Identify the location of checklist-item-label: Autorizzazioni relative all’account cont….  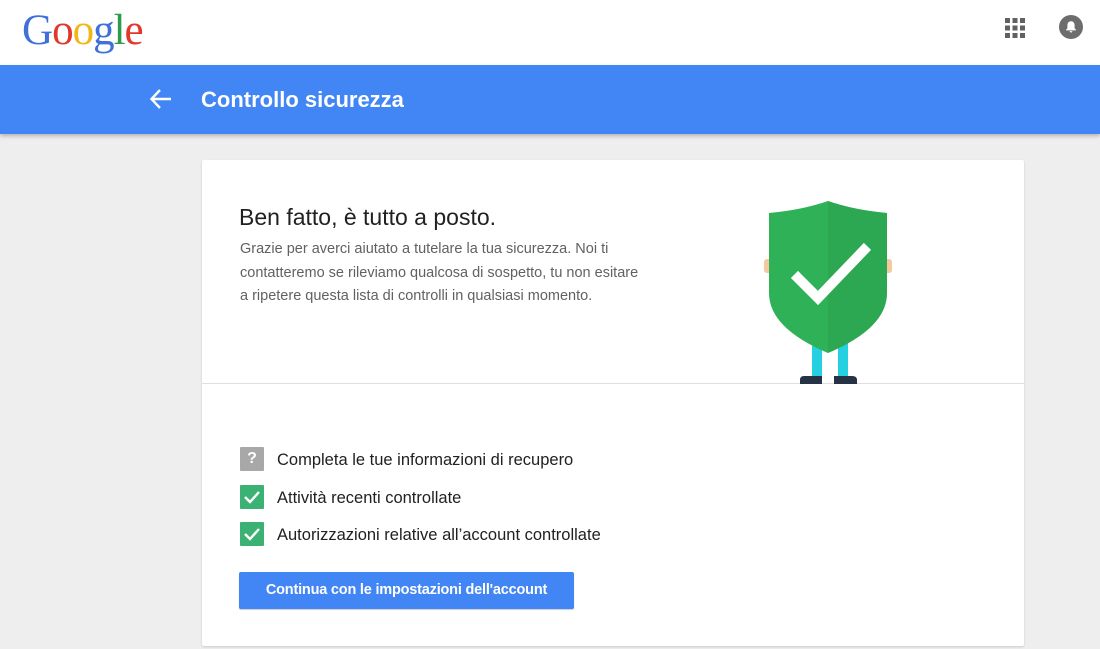
(439, 535).